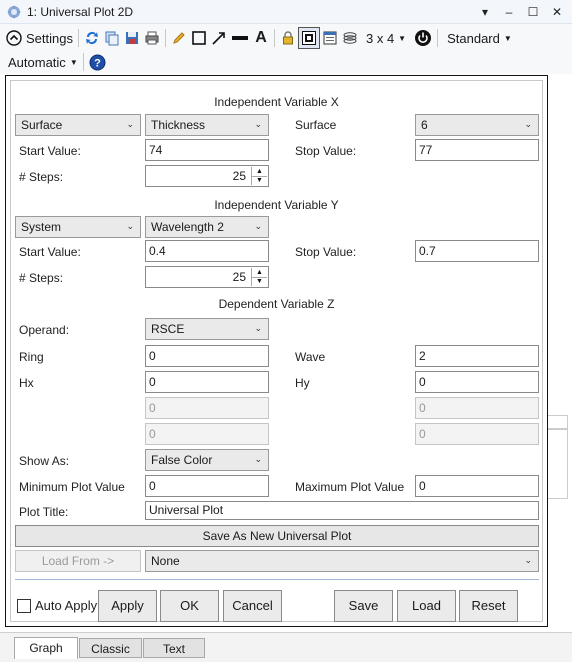 This screenshot has width=572, height=662. I want to click on save-icon, so click(131, 38).